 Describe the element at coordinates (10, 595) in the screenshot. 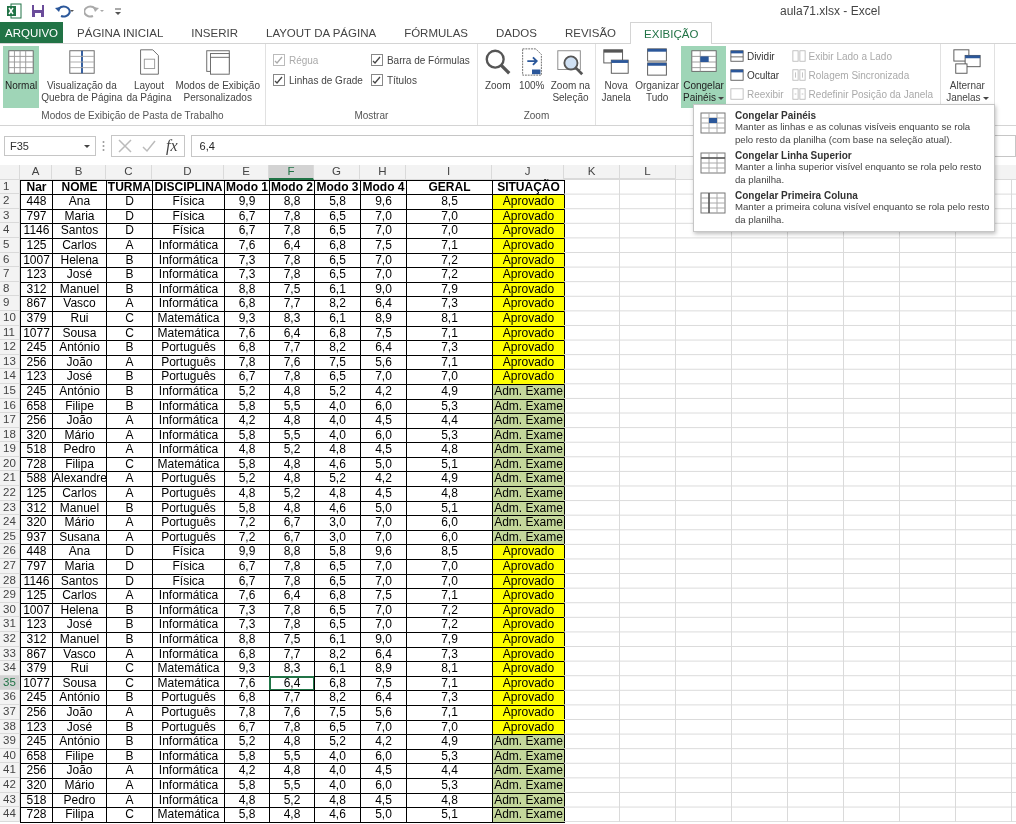

I see `row-header: 29` at that location.